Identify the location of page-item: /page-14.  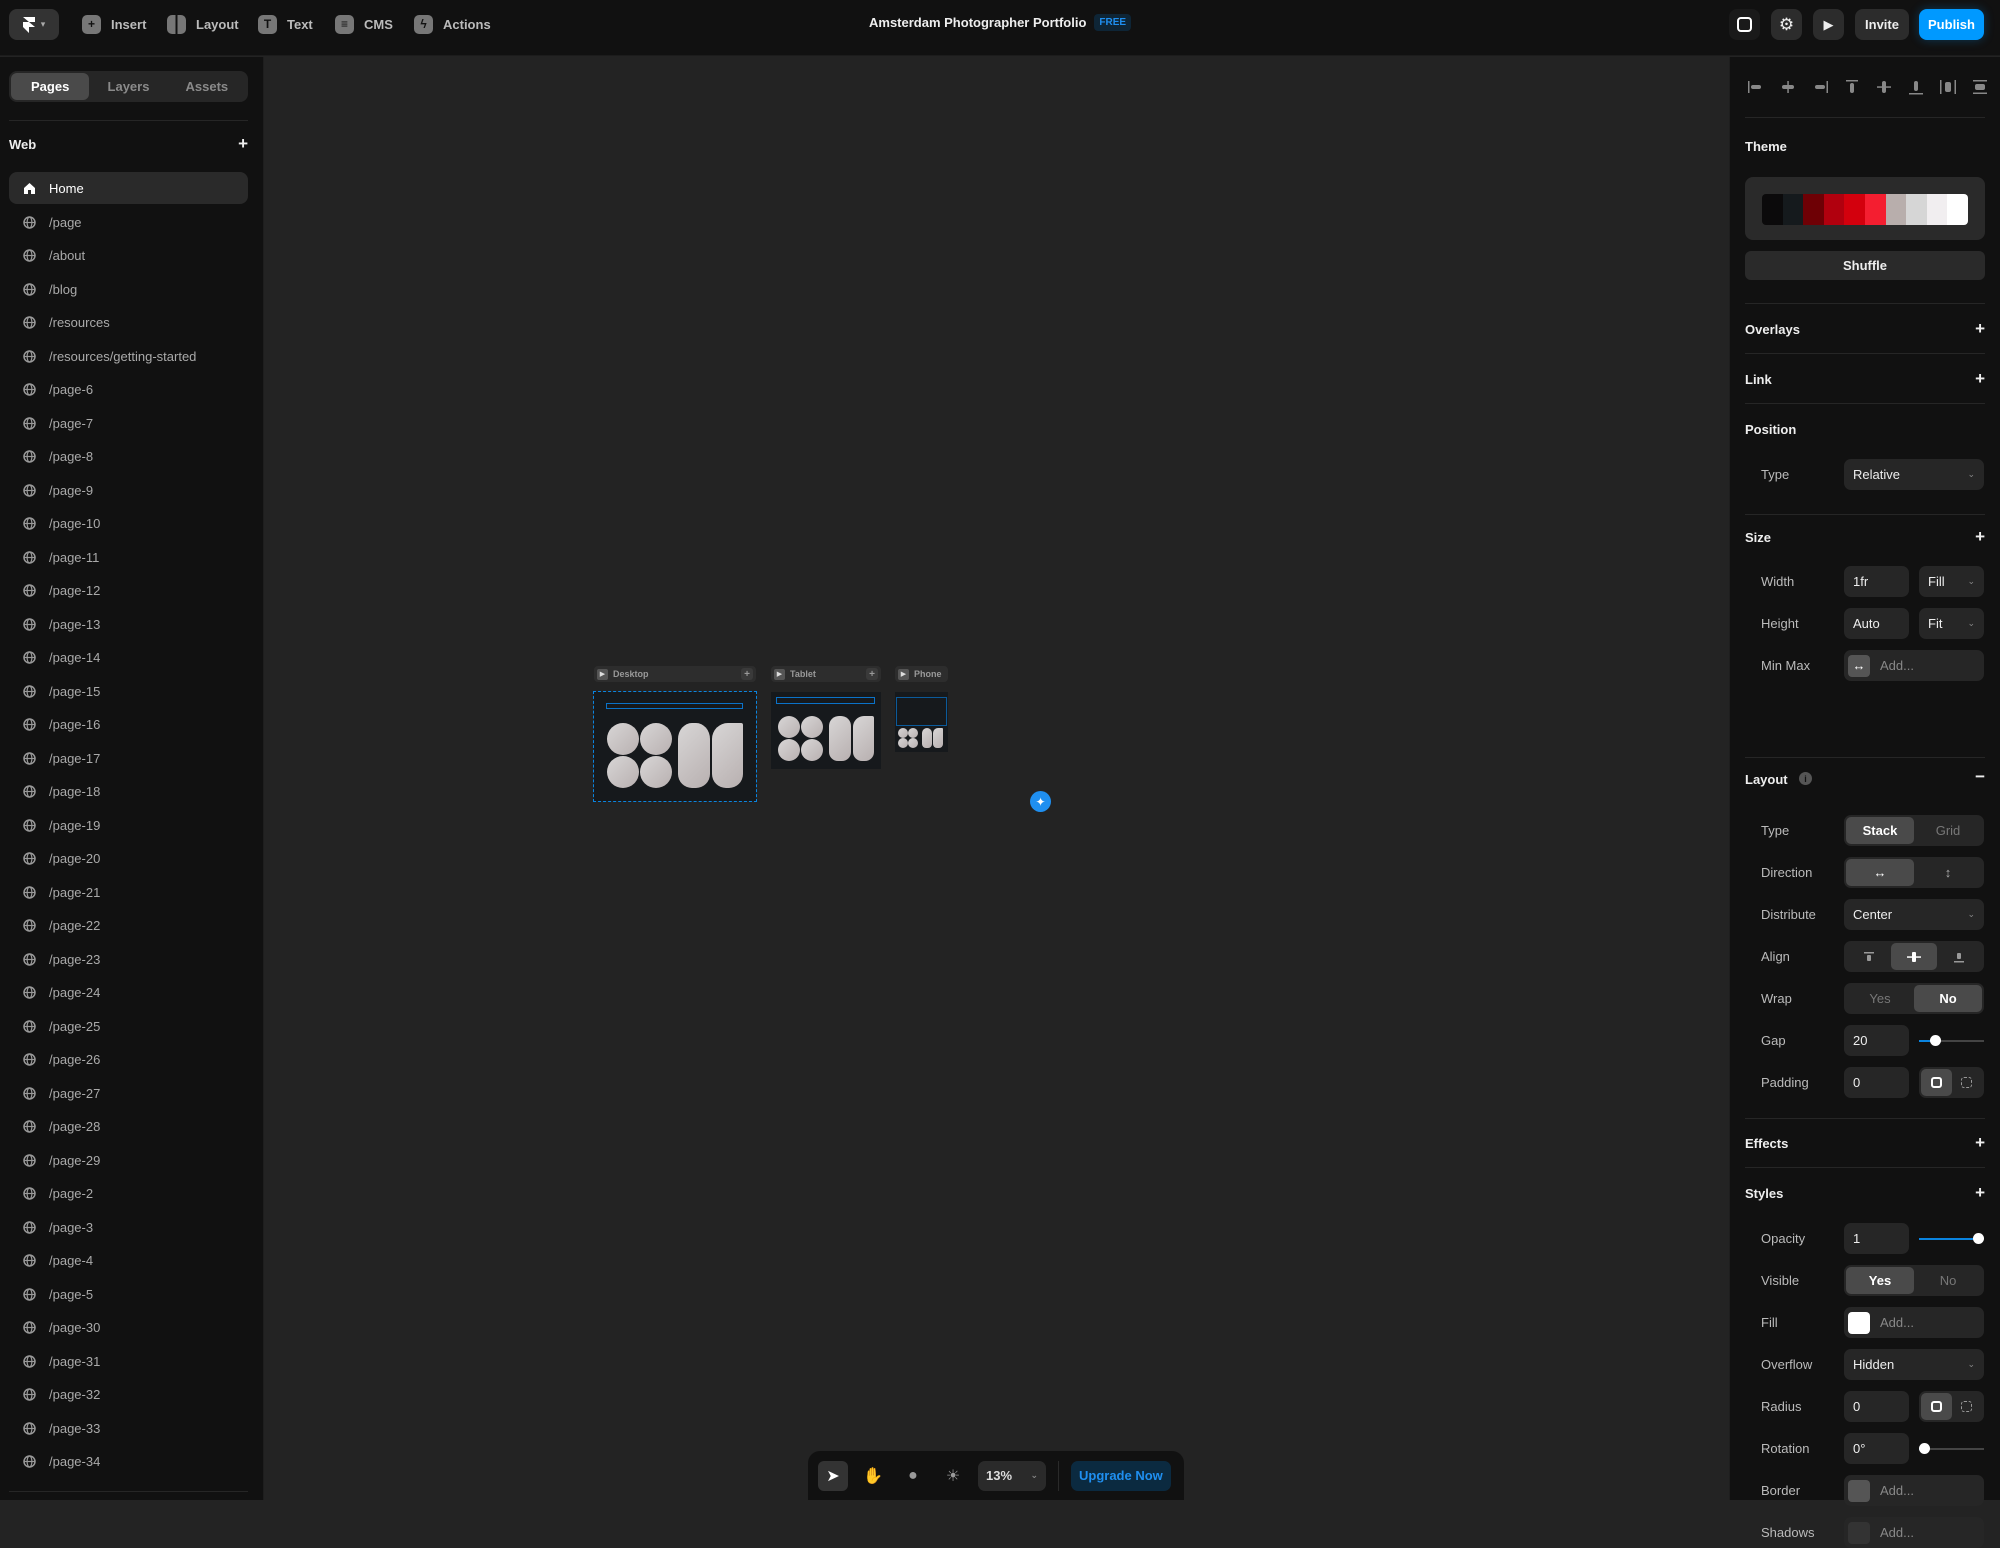
(128, 658).